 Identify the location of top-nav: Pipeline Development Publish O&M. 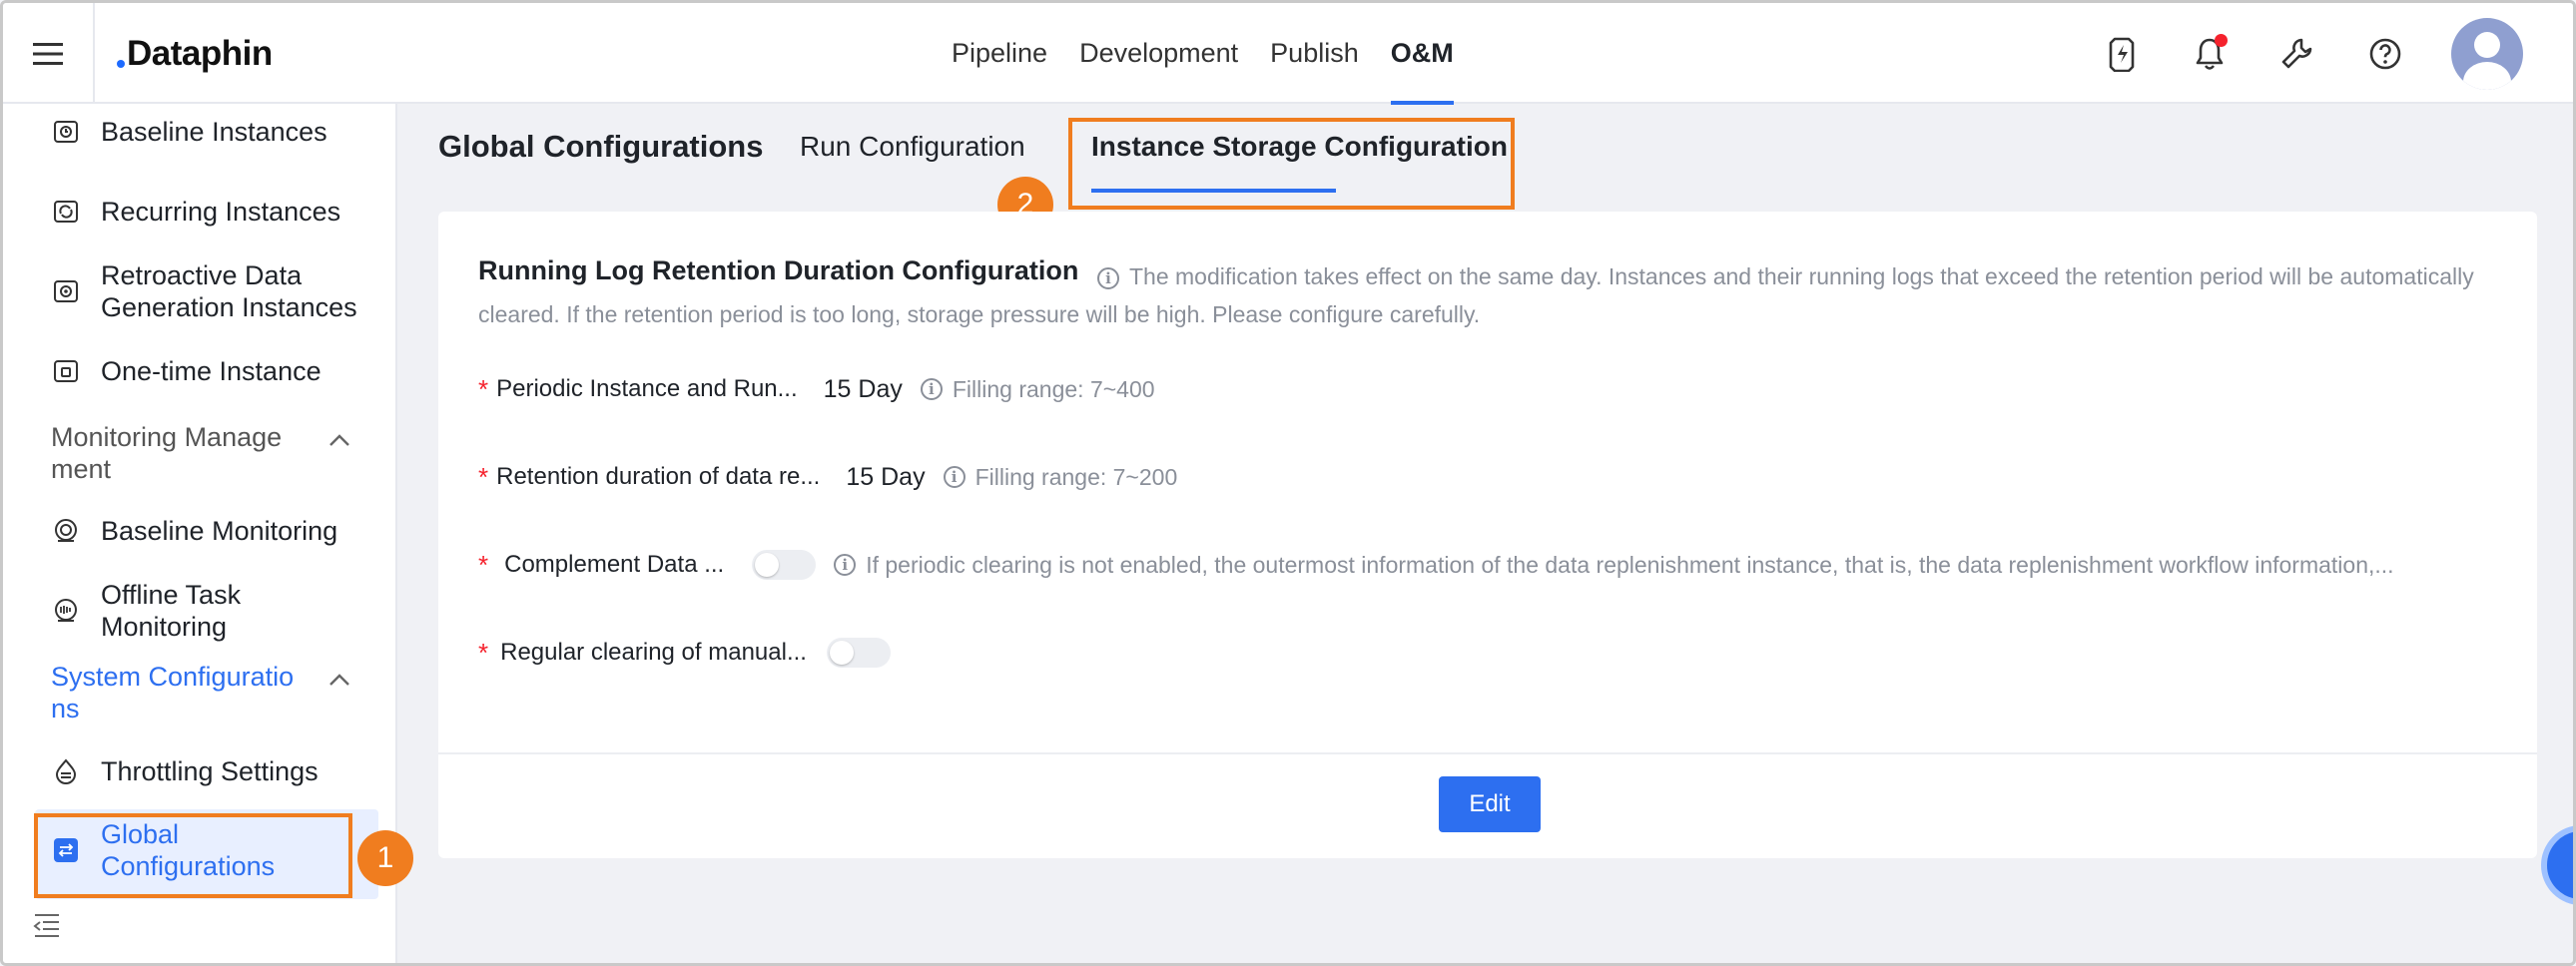
(1203, 54).